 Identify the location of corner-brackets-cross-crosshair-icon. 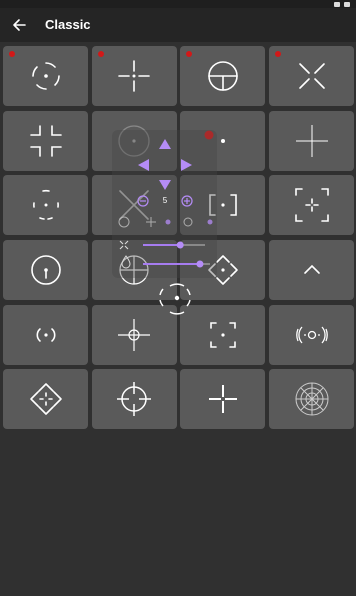
(45, 140).